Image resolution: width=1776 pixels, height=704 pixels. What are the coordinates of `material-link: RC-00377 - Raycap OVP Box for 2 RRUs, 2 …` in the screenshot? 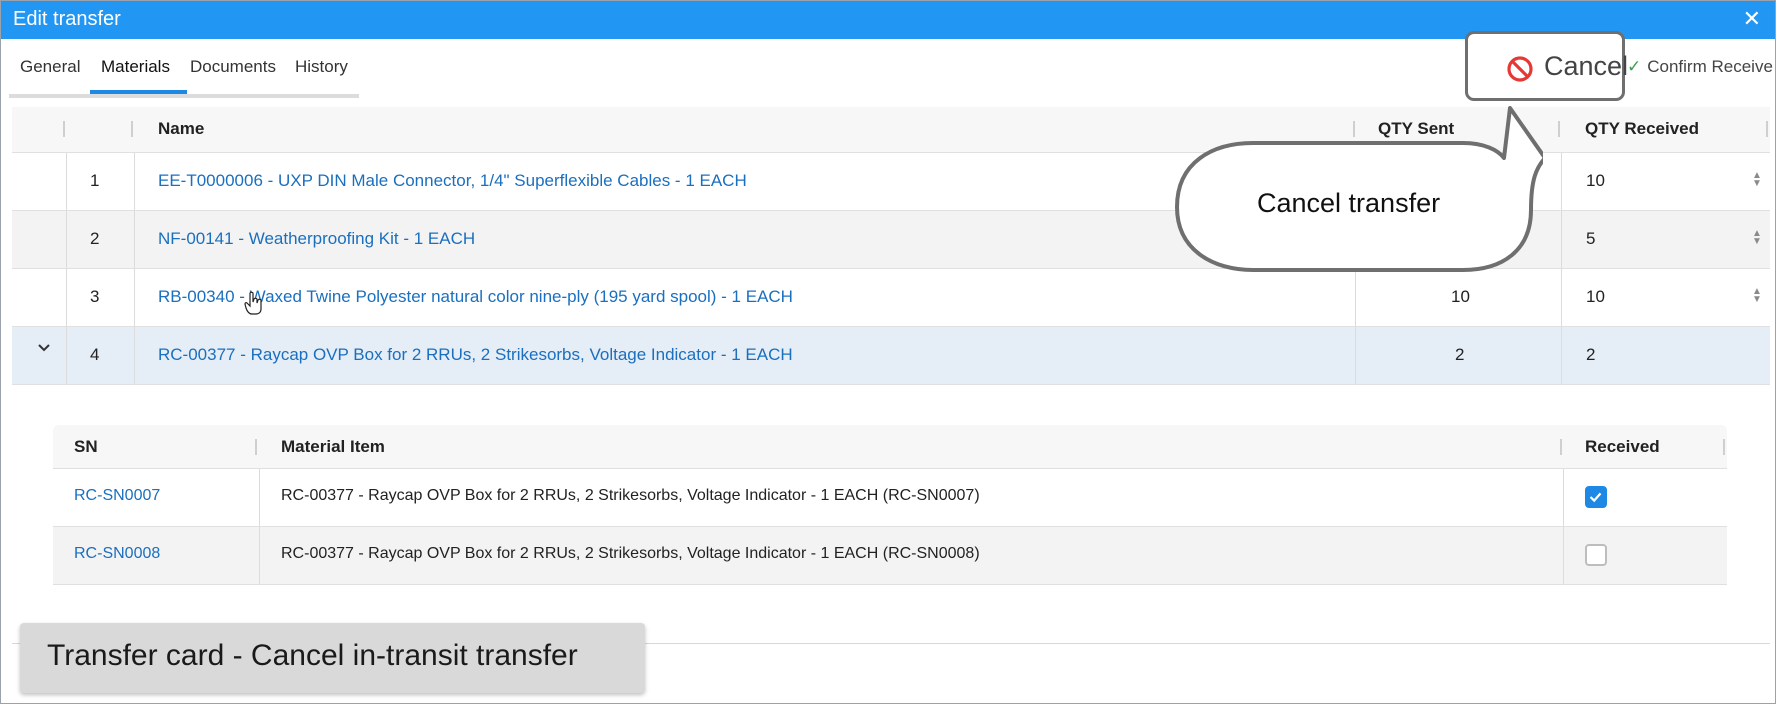 It's located at (475, 355).